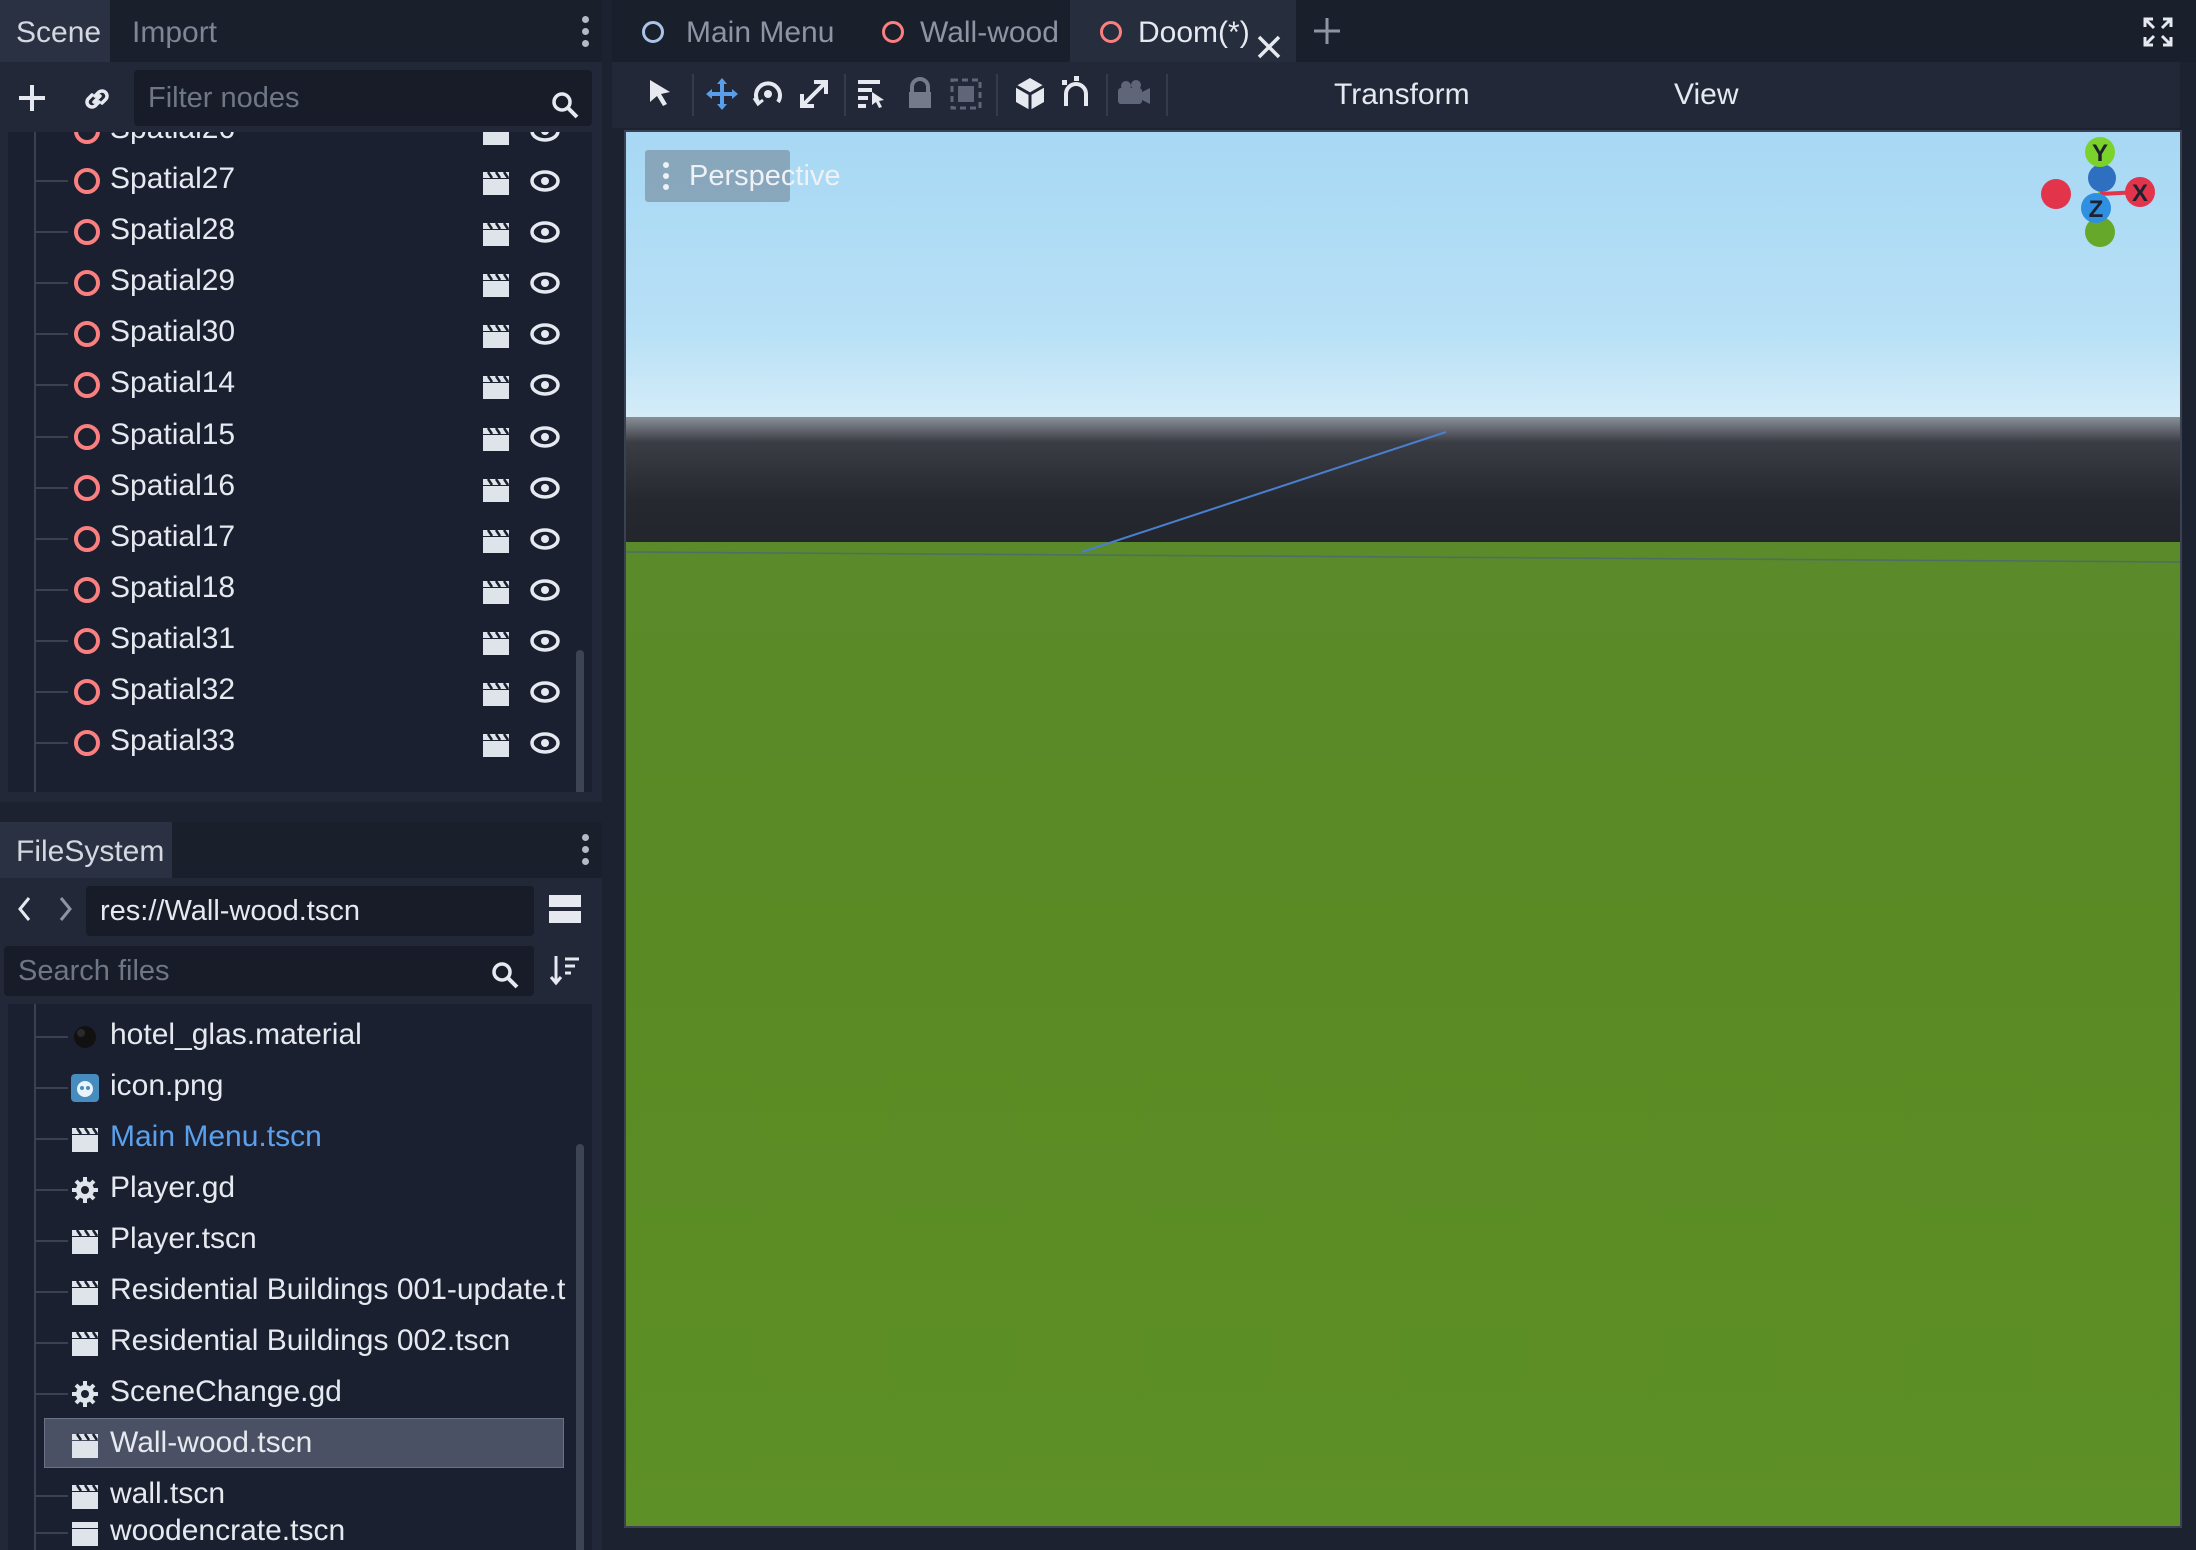  What do you see at coordinates (25, 909) in the screenshot?
I see `nav-back-icon` at bounding box center [25, 909].